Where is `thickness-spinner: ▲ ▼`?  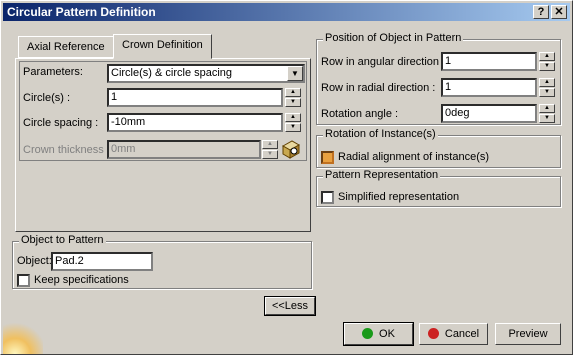 thickness-spinner: ▲ ▼ is located at coordinates (270, 149).